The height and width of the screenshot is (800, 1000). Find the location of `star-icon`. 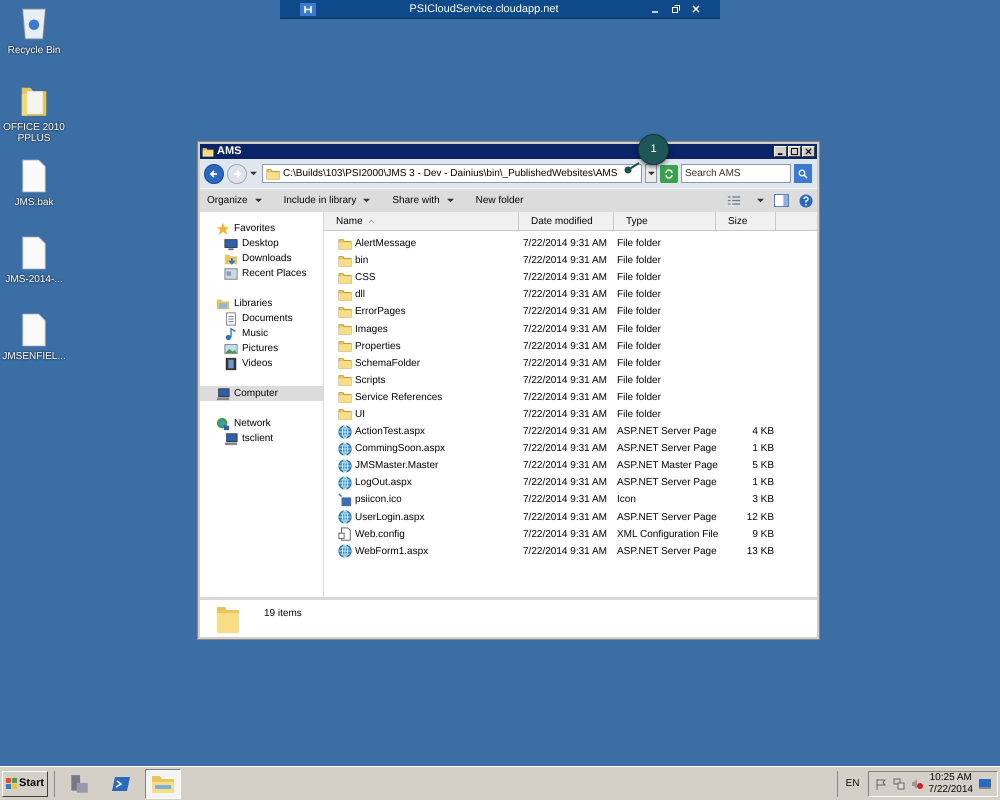

star-icon is located at coordinates (223, 229).